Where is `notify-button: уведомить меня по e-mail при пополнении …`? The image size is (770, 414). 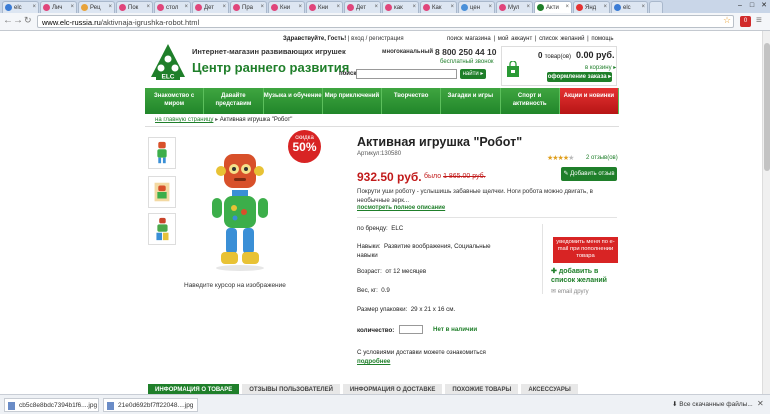
notify-button: уведомить меня по e-mail при пополнении … is located at coordinates (585, 250).